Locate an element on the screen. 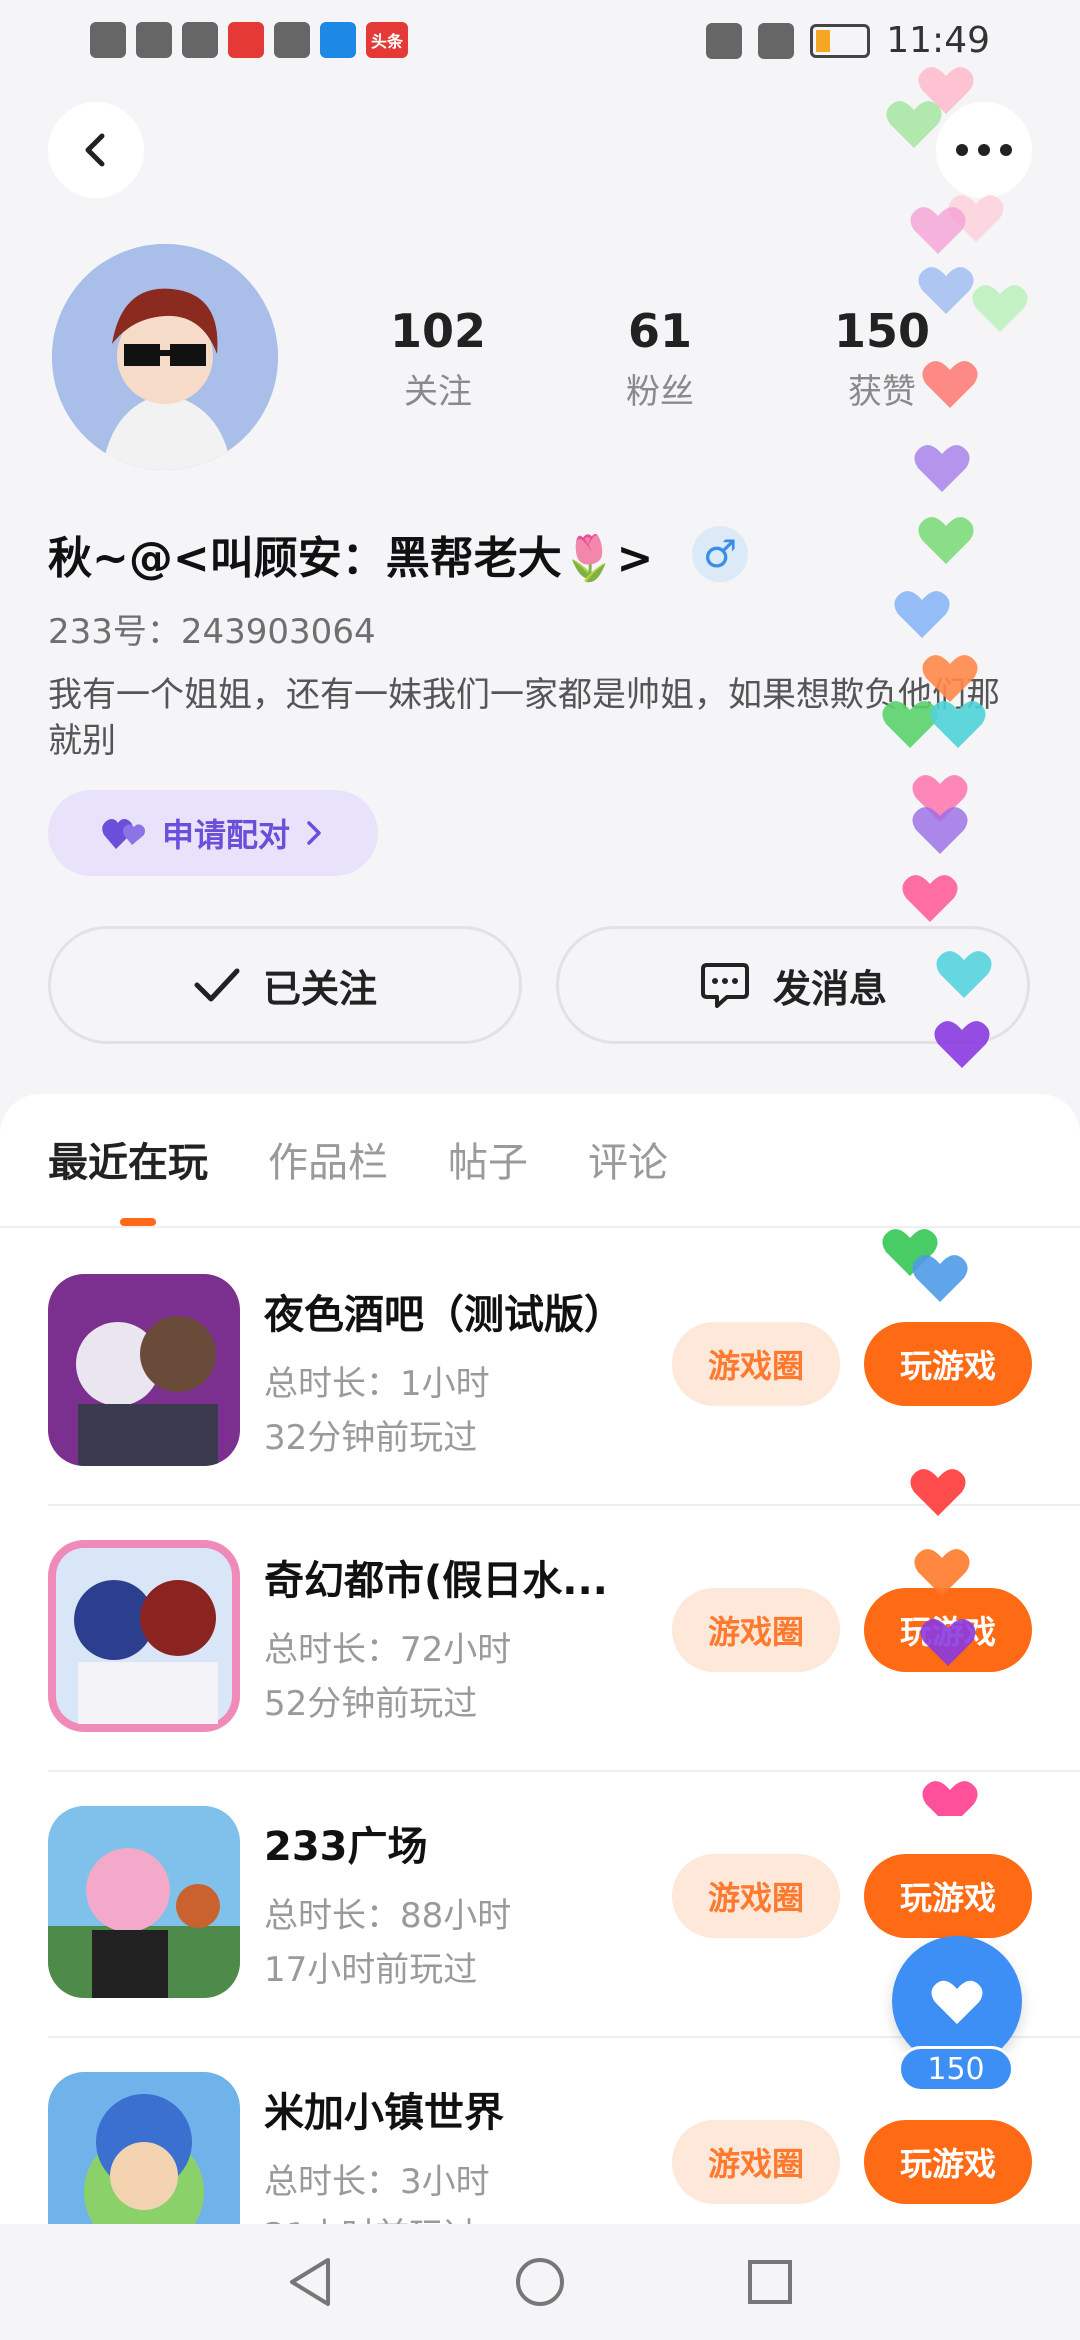 The height and width of the screenshot is (2340, 1080). tab-works: 作品栏 is located at coordinates (328, 1159).